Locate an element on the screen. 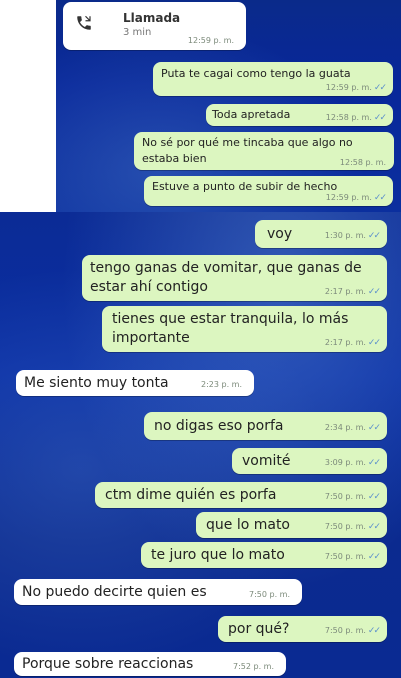 The height and width of the screenshot is (678, 401). message-bubble: no digas eso porfa 2:34 p. m. ✓✓ is located at coordinates (265, 426).